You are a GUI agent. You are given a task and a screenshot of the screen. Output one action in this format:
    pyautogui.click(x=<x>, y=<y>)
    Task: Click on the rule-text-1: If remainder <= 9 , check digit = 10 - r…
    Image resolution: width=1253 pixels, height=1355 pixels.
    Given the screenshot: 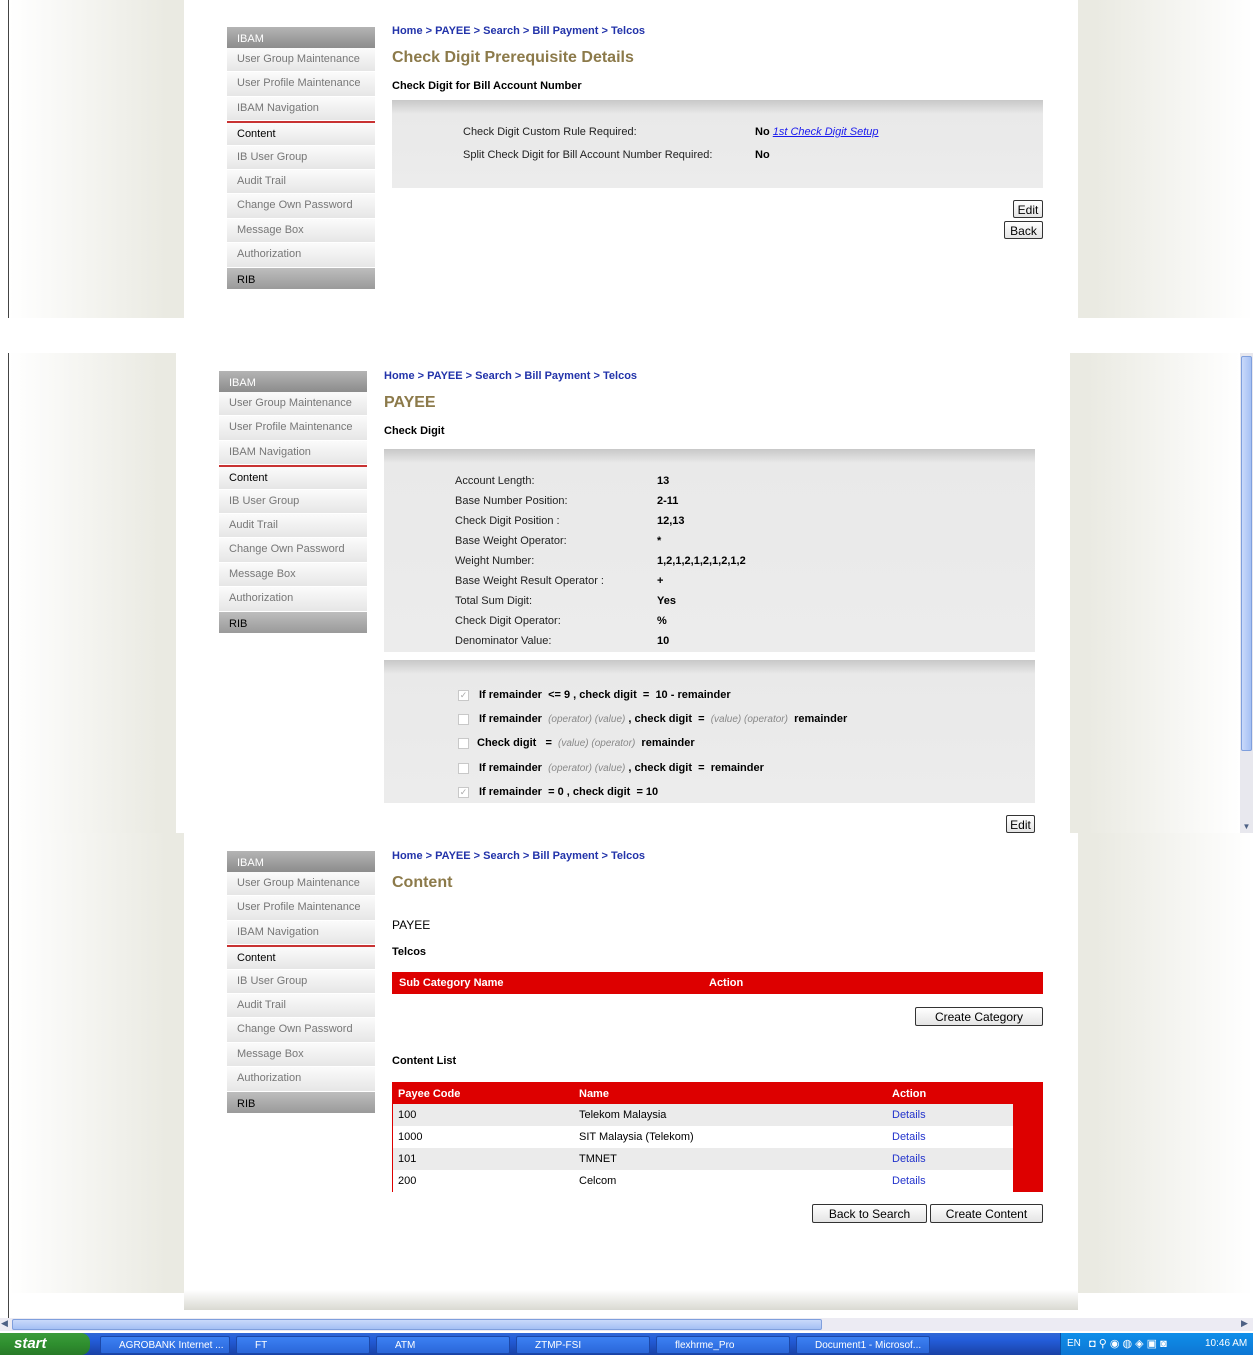 What is the action you would take?
    pyautogui.click(x=605, y=695)
    